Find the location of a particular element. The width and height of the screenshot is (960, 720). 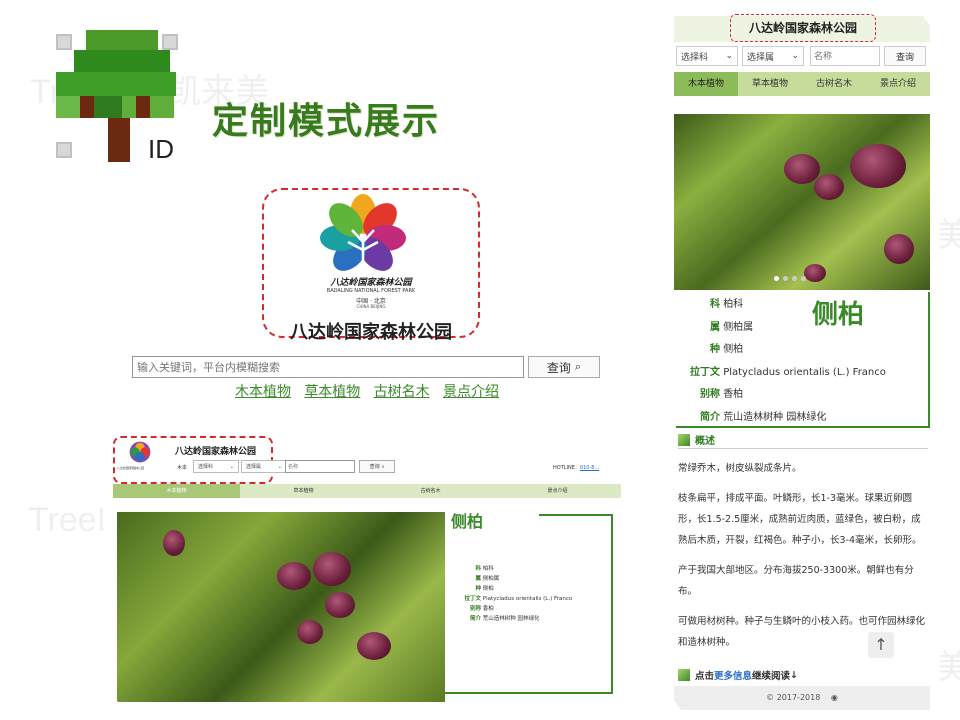

nav-herbaceous-plants: 草本植物 is located at coordinates (332, 392).